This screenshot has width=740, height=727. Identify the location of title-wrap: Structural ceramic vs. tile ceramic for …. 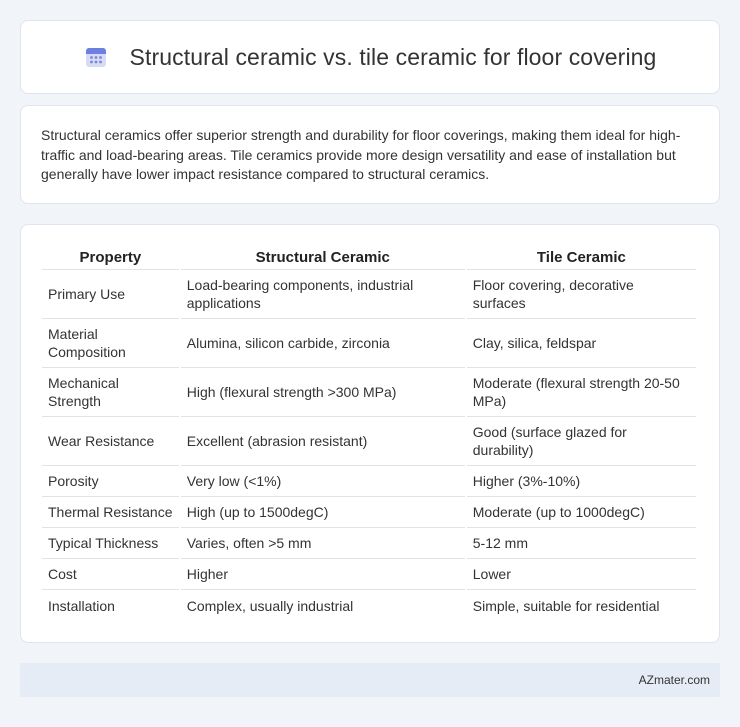
(370, 57).